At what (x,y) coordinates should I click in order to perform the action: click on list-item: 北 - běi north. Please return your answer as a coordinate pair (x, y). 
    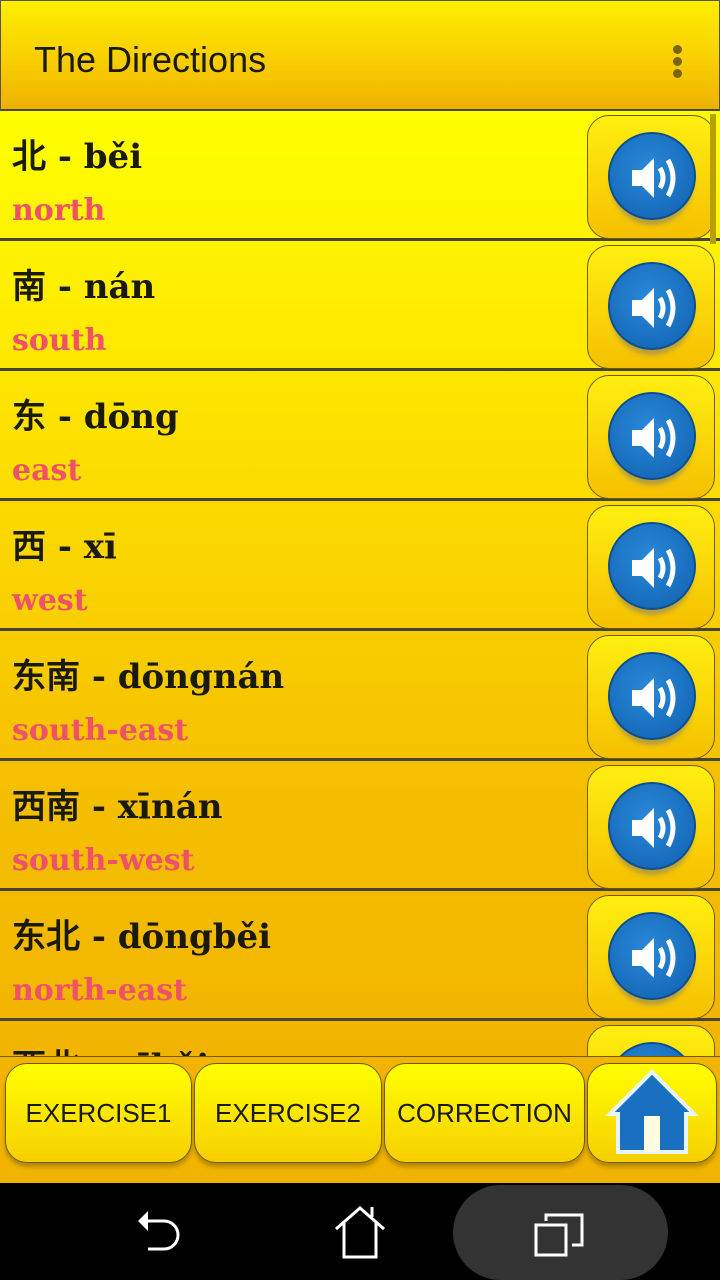
    Looking at the image, I should click on (360, 176).